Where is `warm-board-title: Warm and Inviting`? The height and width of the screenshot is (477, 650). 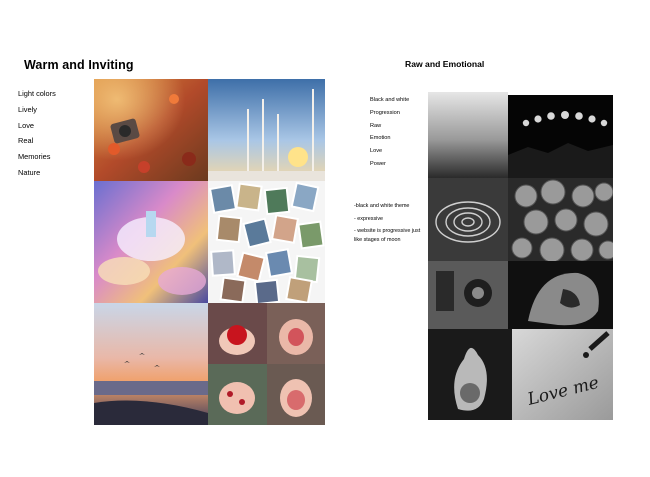 warm-board-title: Warm and Inviting is located at coordinates (79, 65).